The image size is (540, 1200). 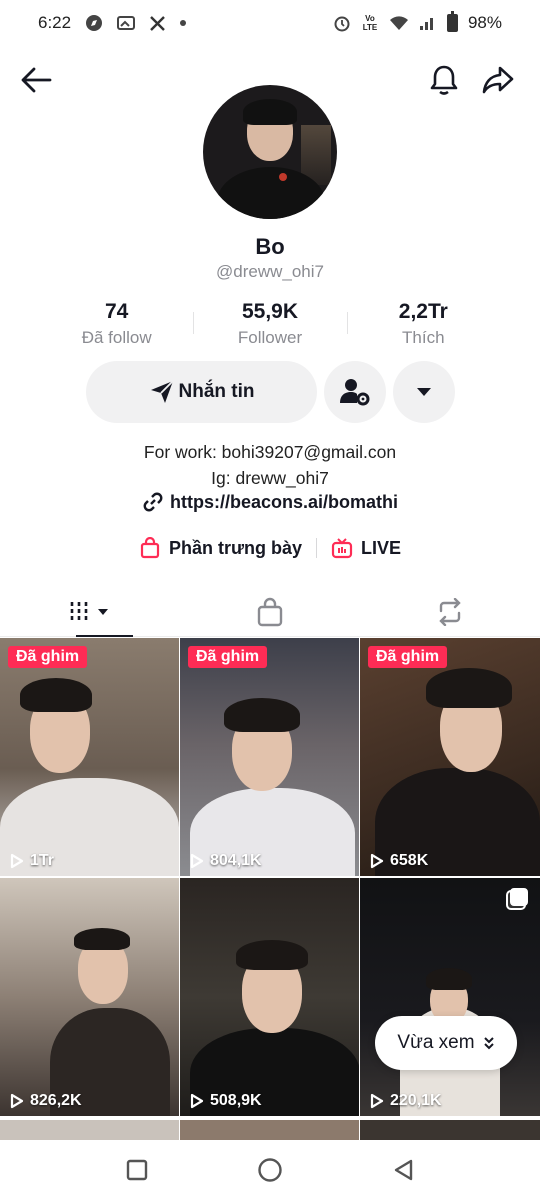 What do you see at coordinates (488, 1043) in the screenshot?
I see `double-chevron-down-icon` at bounding box center [488, 1043].